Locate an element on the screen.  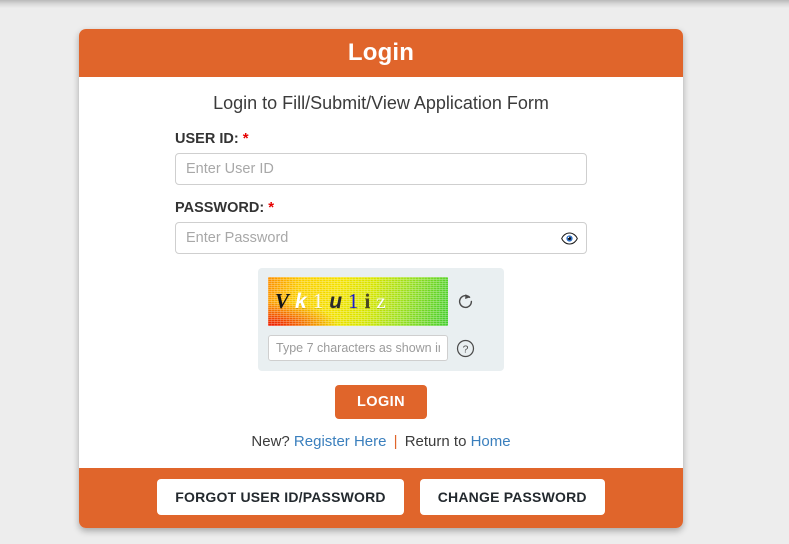
user-id-input-wrap is located at coordinates (381, 169).